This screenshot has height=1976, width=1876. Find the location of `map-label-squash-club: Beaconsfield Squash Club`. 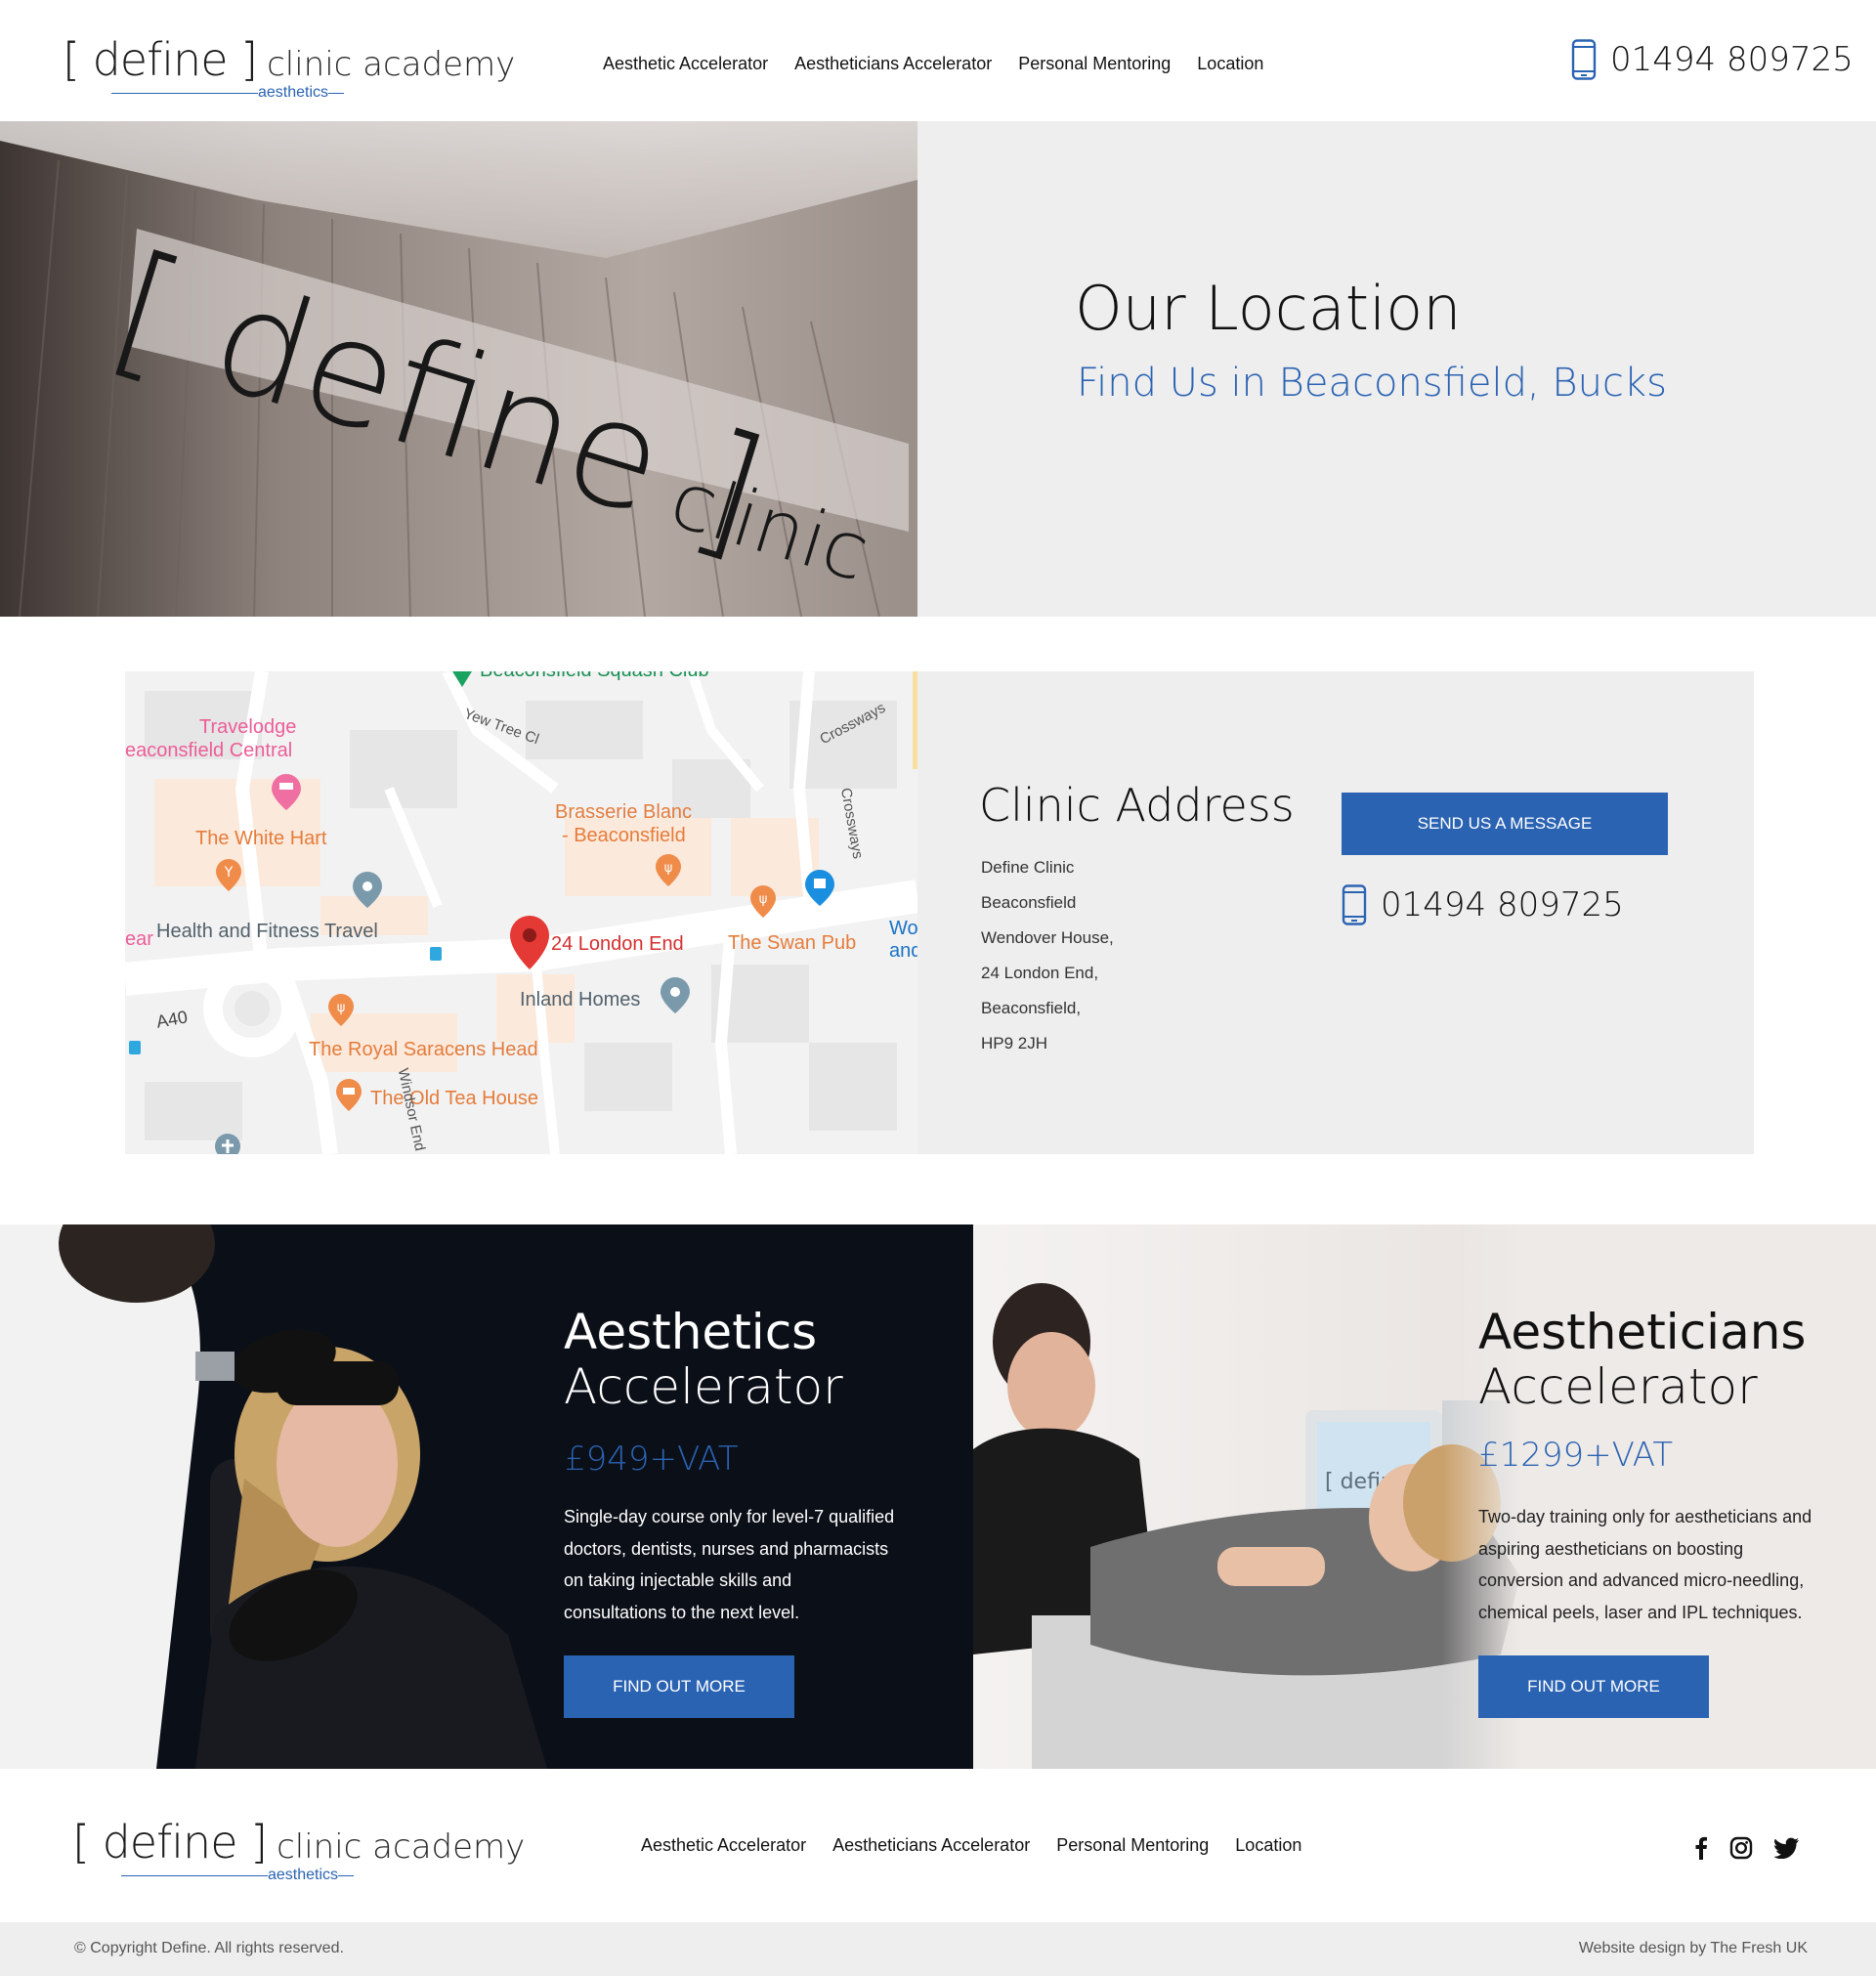

map-label-squash-club: Beaconsfield Squash Club is located at coordinates (594, 676).